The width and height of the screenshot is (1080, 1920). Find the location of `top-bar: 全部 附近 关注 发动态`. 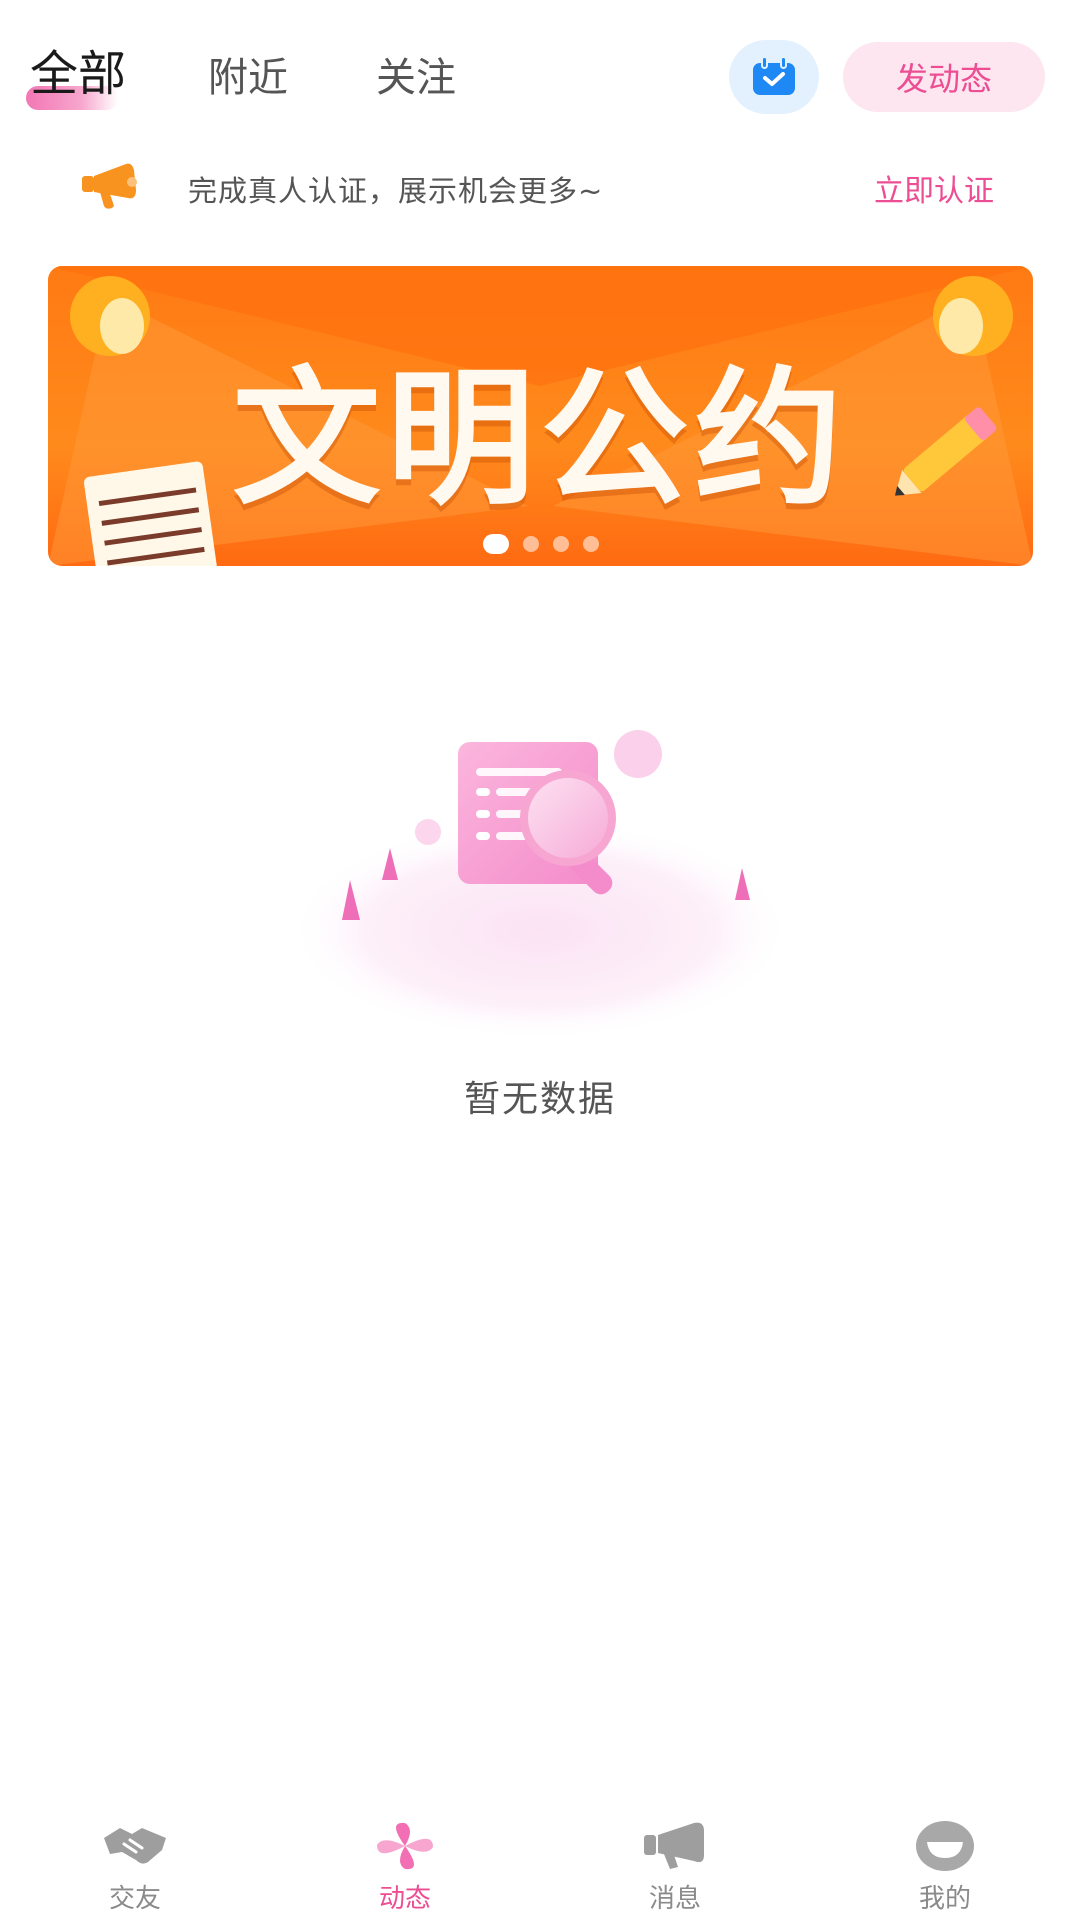

top-bar: 全部 附近 关注 发动态 is located at coordinates (540, 75).